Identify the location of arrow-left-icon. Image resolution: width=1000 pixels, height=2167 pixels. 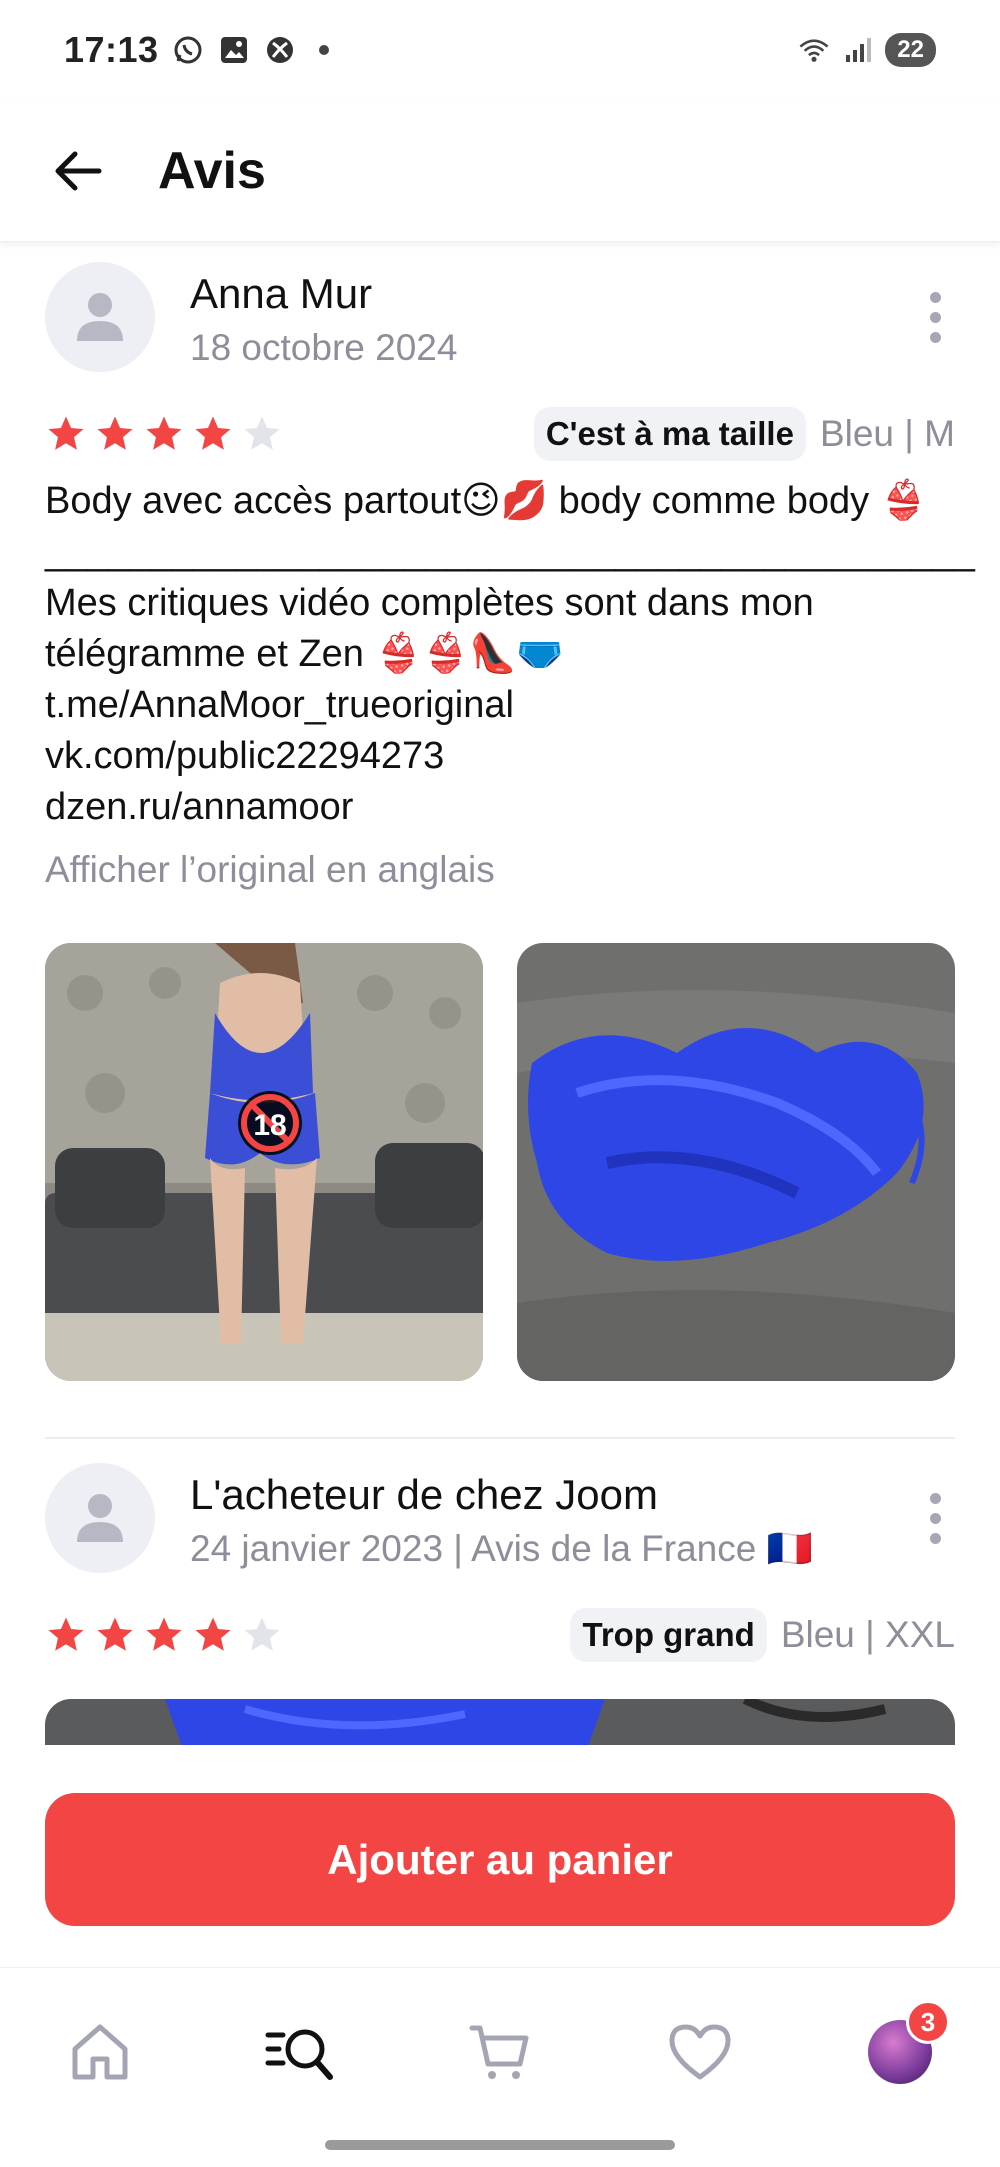
(78, 170).